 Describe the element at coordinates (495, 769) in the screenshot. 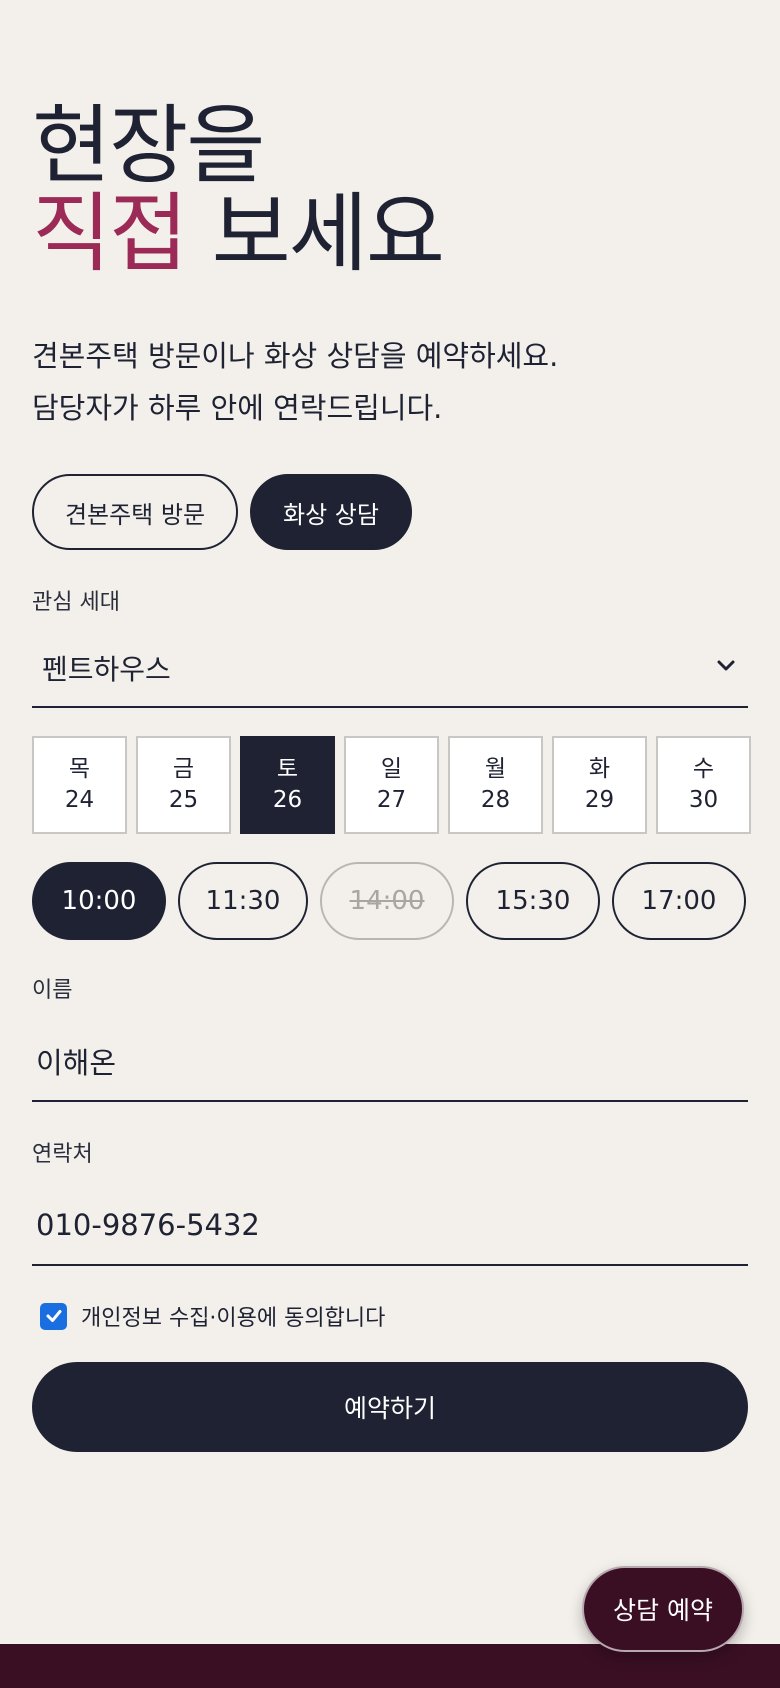

I see `date-weekday: 월` at that location.